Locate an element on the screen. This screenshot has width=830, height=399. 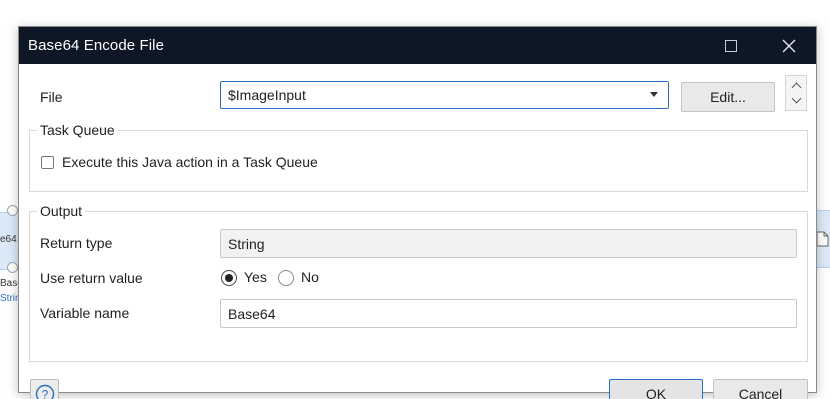
file-select: $ImageInput is located at coordinates (444, 95).